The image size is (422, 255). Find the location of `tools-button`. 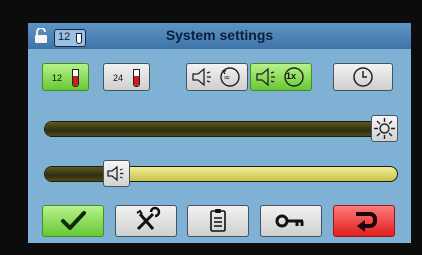

tools-button is located at coordinates (146, 221).